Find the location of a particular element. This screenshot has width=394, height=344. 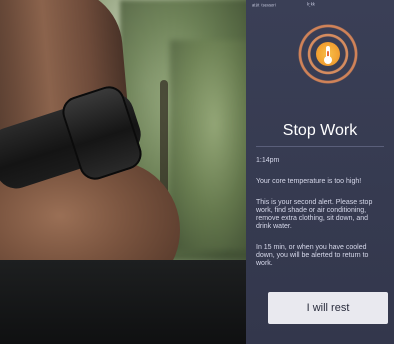

alert-title: Stop Work is located at coordinates (320, 130).